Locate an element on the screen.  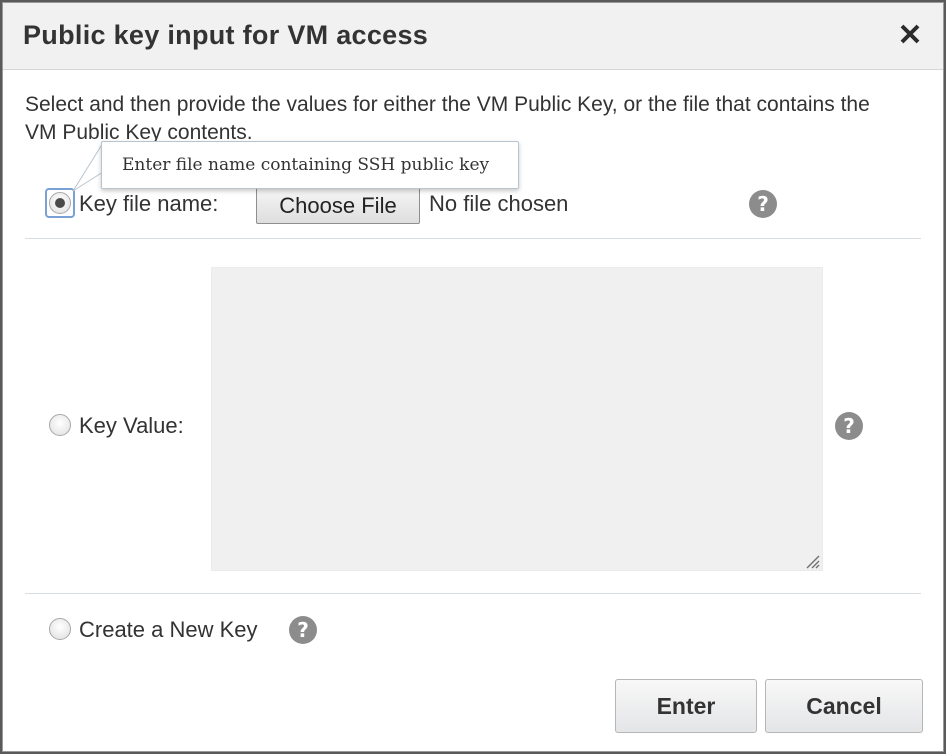
tooltip-pointer is located at coordinates (88, 167).